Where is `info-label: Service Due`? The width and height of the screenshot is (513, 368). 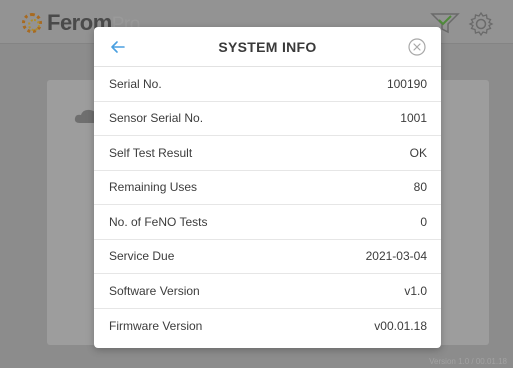
info-label: Service Due is located at coordinates (142, 256).